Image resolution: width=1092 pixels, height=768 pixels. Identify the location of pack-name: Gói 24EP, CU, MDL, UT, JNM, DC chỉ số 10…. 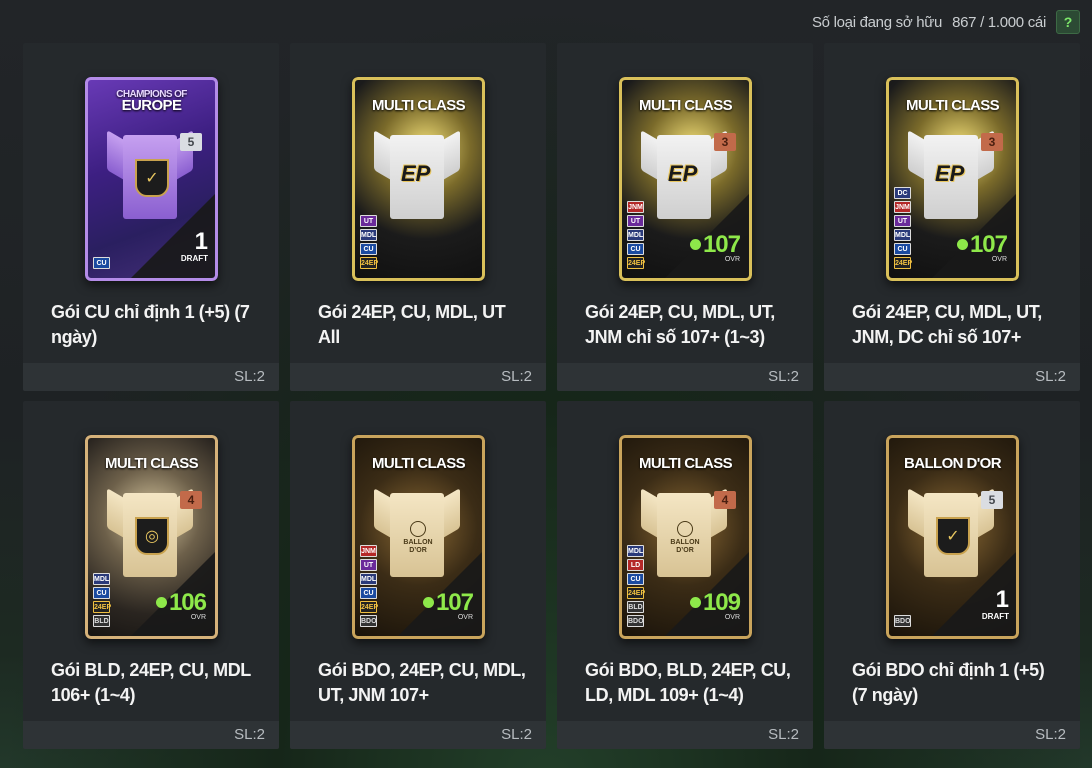
(947, 324).